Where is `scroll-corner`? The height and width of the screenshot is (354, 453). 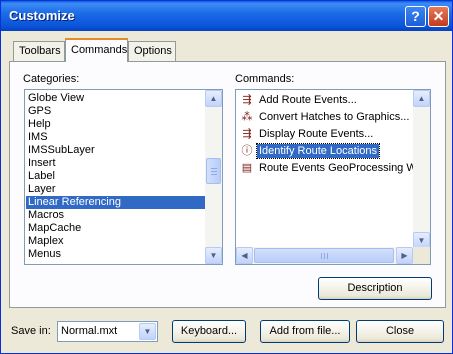
scroll-corner is located at coordinates (421, 255).